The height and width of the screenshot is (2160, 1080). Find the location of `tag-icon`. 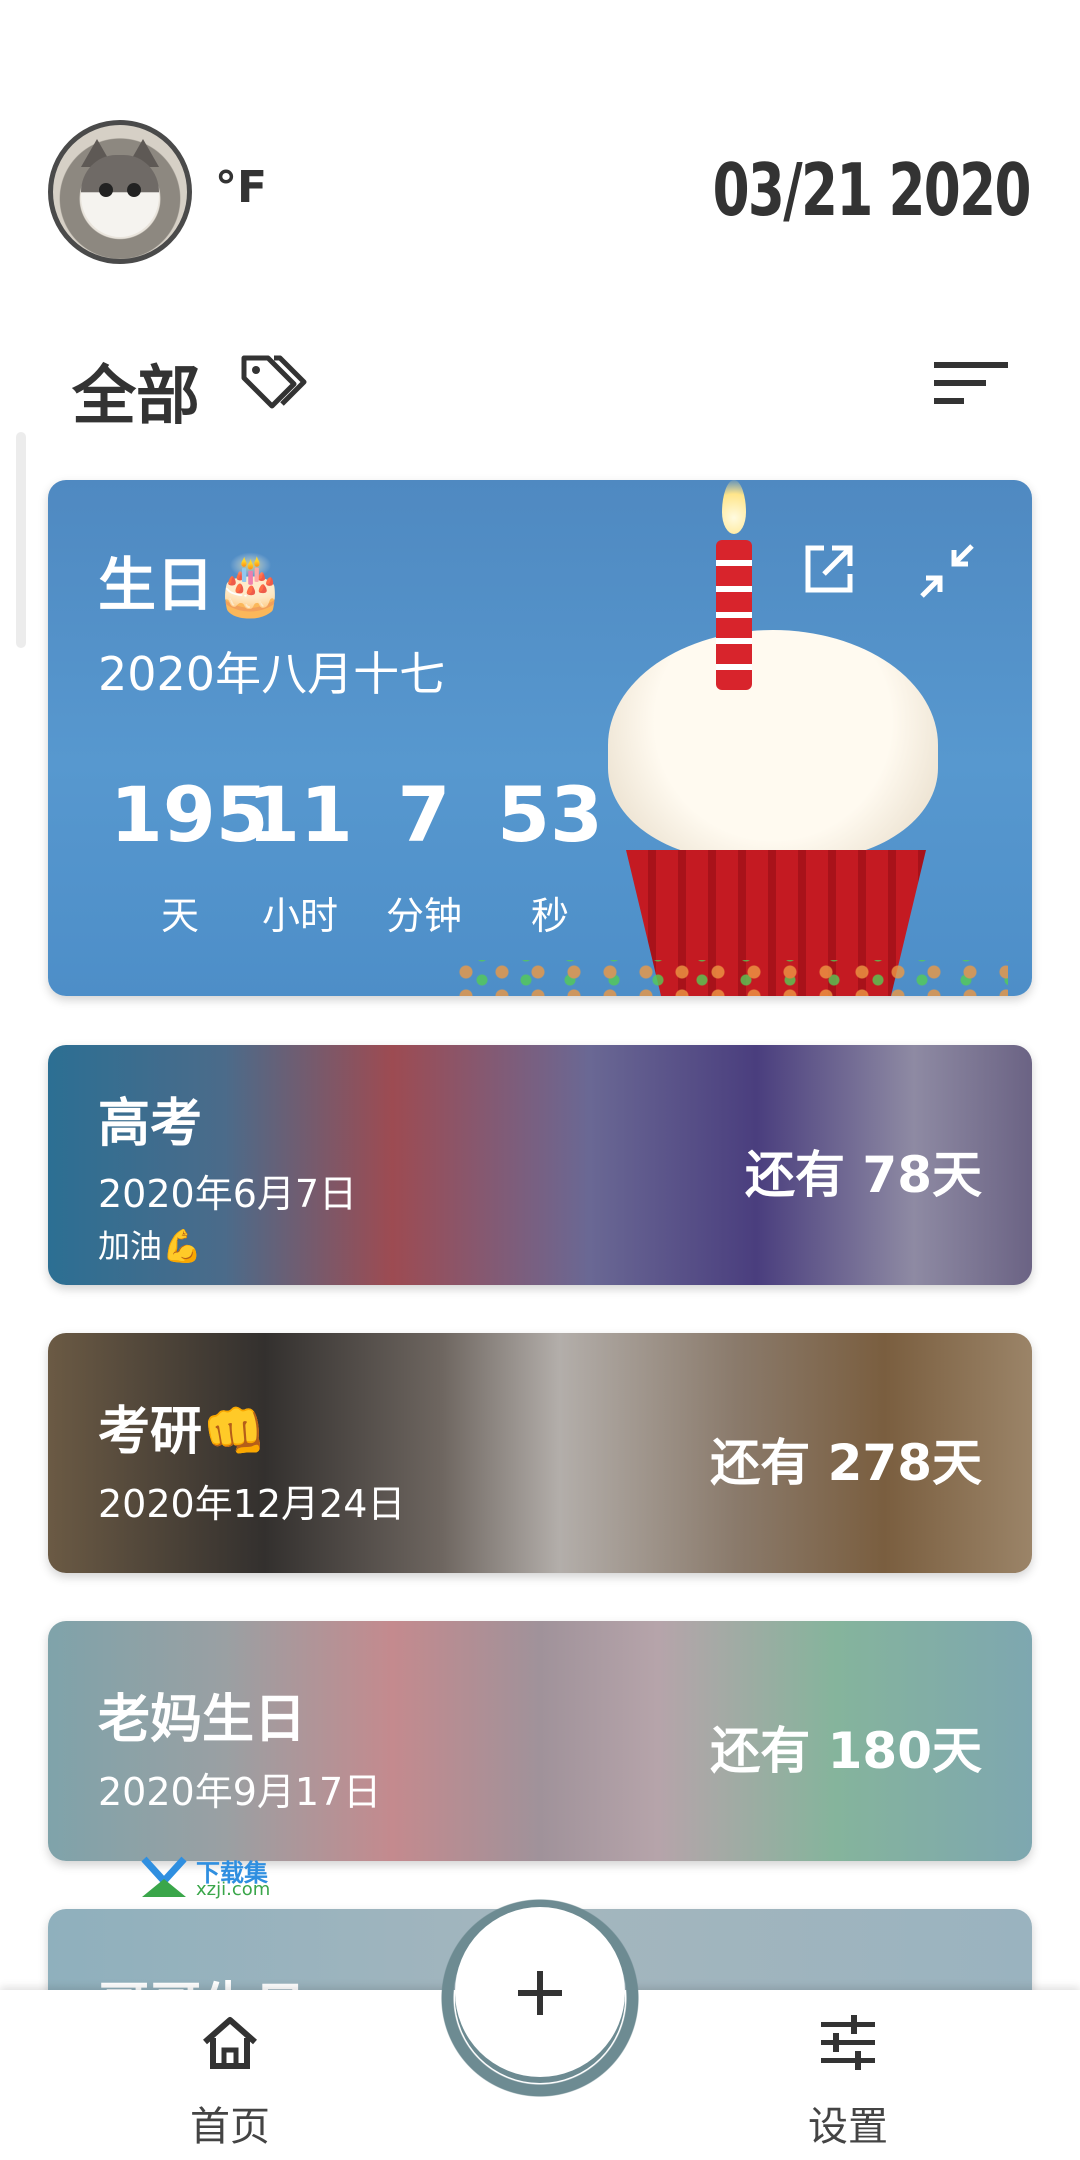

tag-icon is located at coordinates (273, 380).